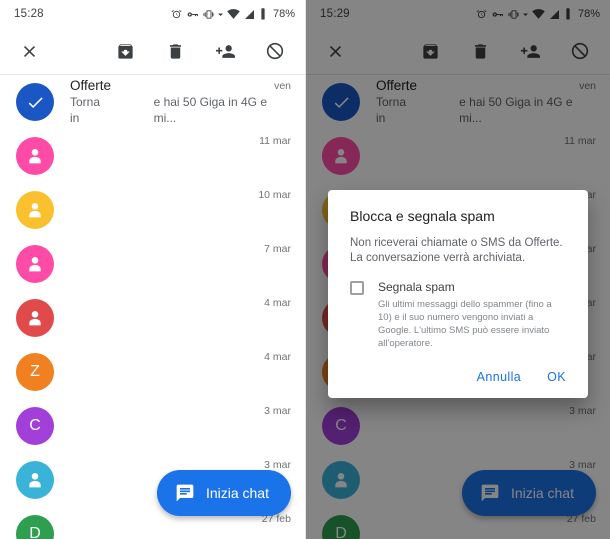  What do you see at coordinates (499, 377) in the screenshot?
I see `cancel-button: Annulla` at bounding box center [499, 377].